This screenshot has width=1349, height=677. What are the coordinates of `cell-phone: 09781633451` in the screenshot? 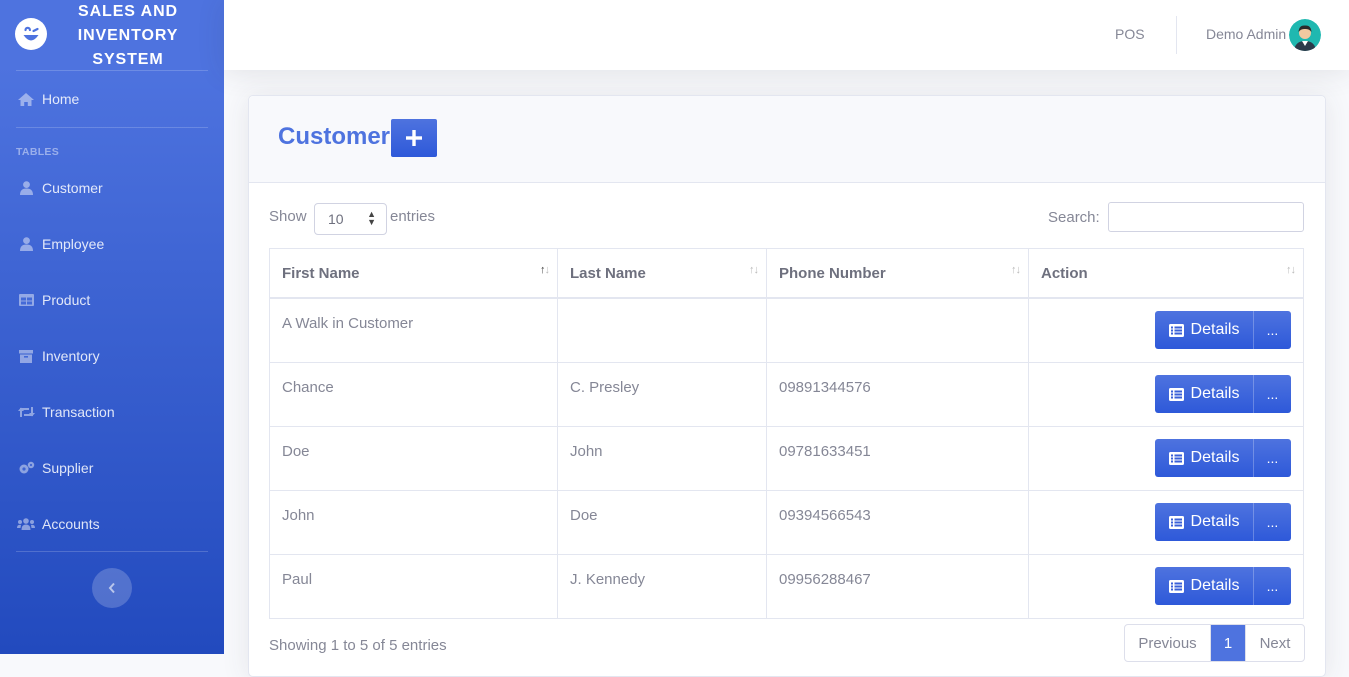 It's located at (897, 458).